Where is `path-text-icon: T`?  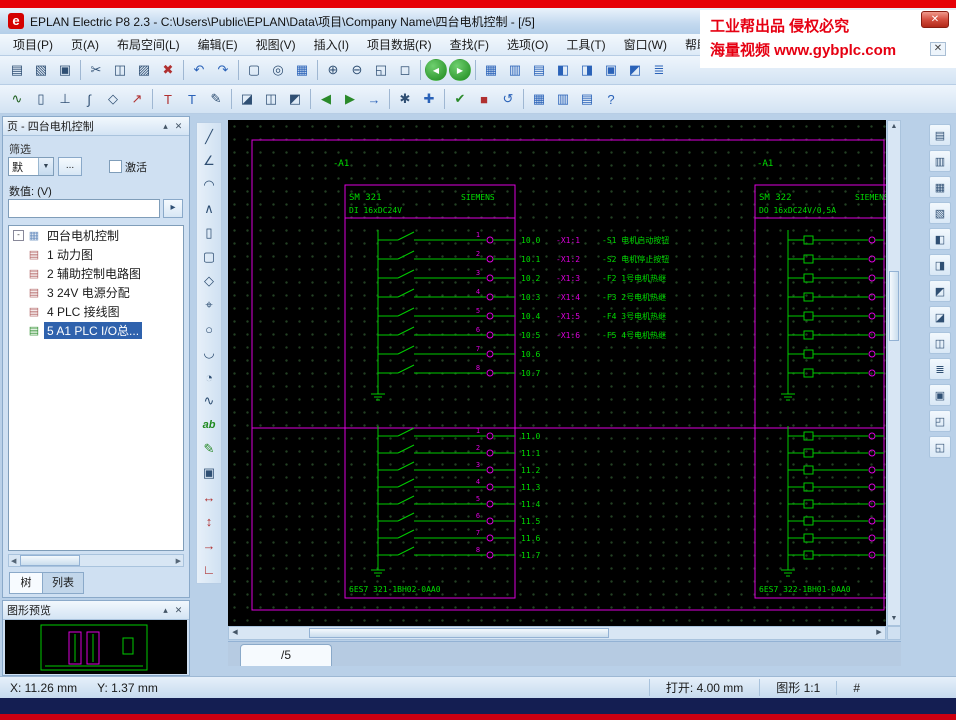 path-text-icon: T is located at coordinates (192, 99).